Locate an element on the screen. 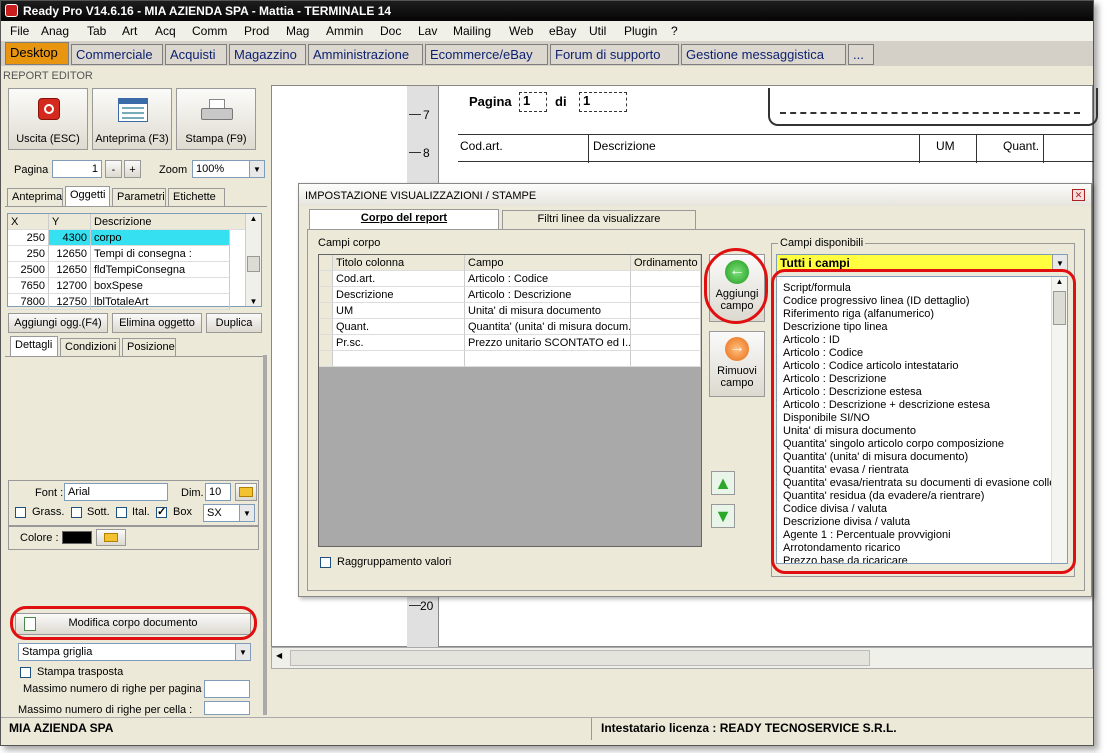 The width and height of the screenshot is (1108, 753). close-icon: ✕ is located at coordinates (1078, 195).